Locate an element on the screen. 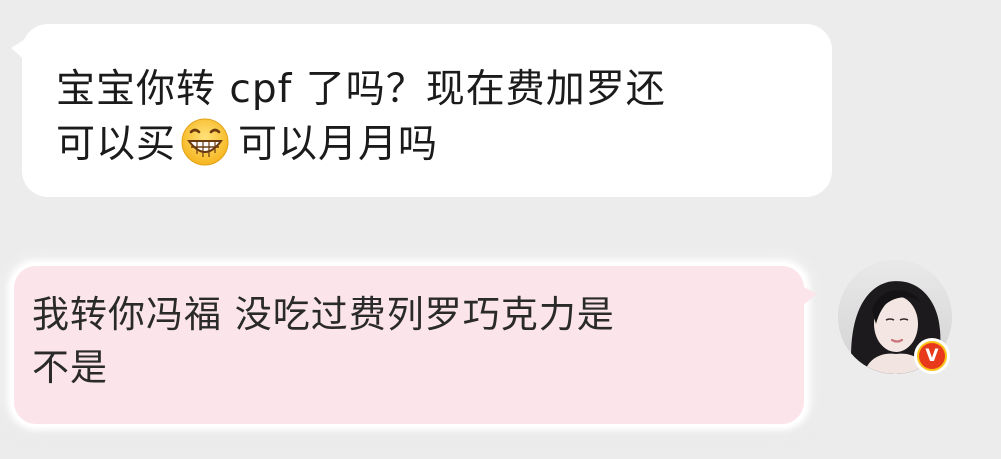 The image size is (1001, 459). message-fragment: 可以买 is located at coordinates (116, 144).